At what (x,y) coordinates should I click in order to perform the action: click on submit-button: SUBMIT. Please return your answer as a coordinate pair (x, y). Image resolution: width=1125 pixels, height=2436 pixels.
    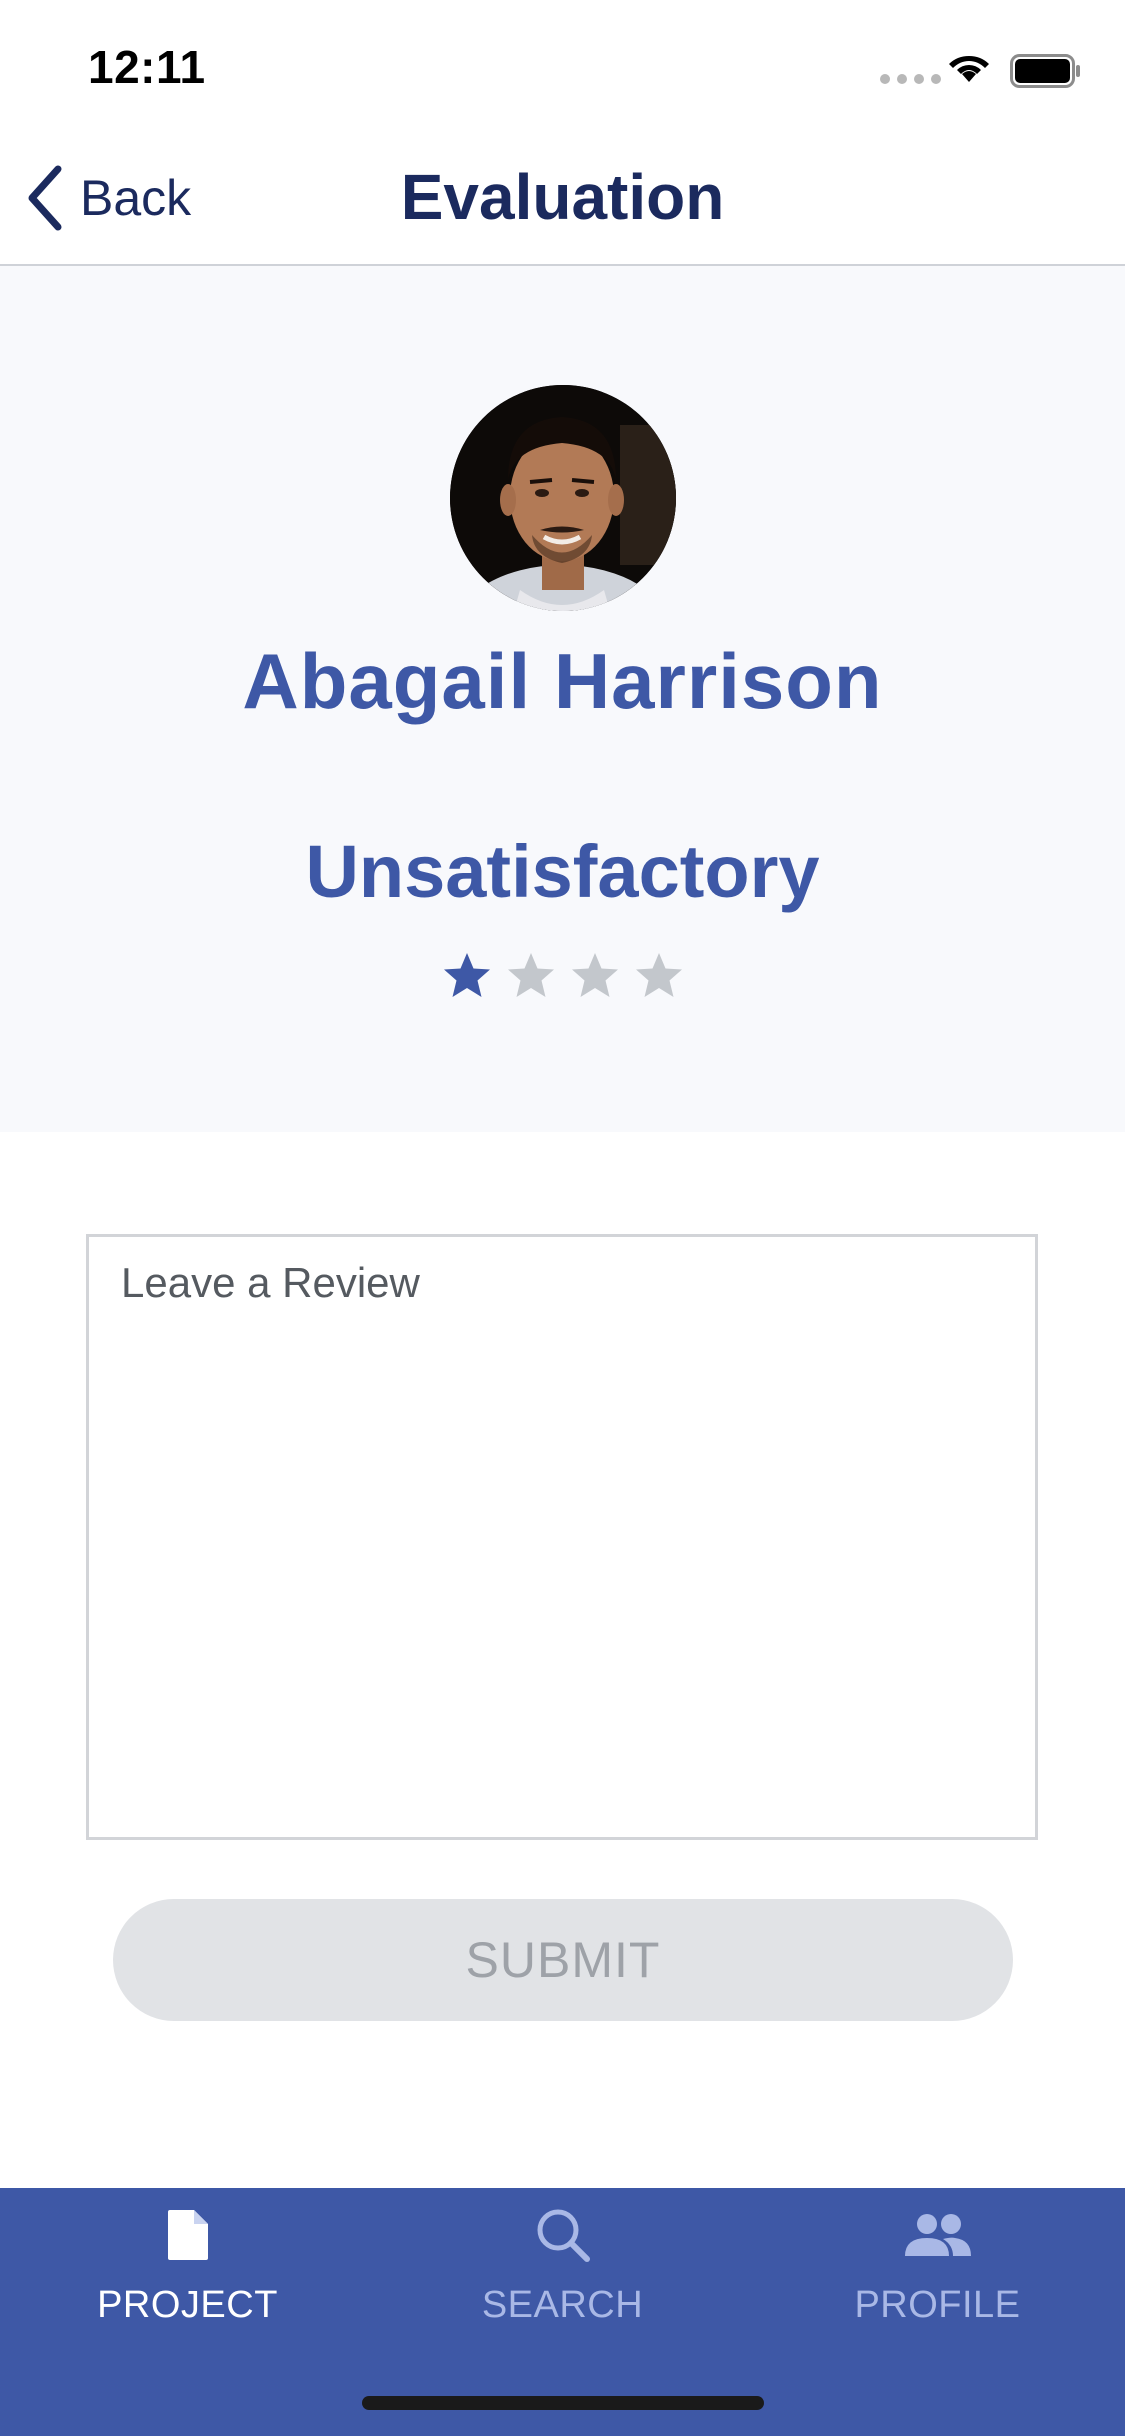
    Looking at the image, I should click on (563, 1960).